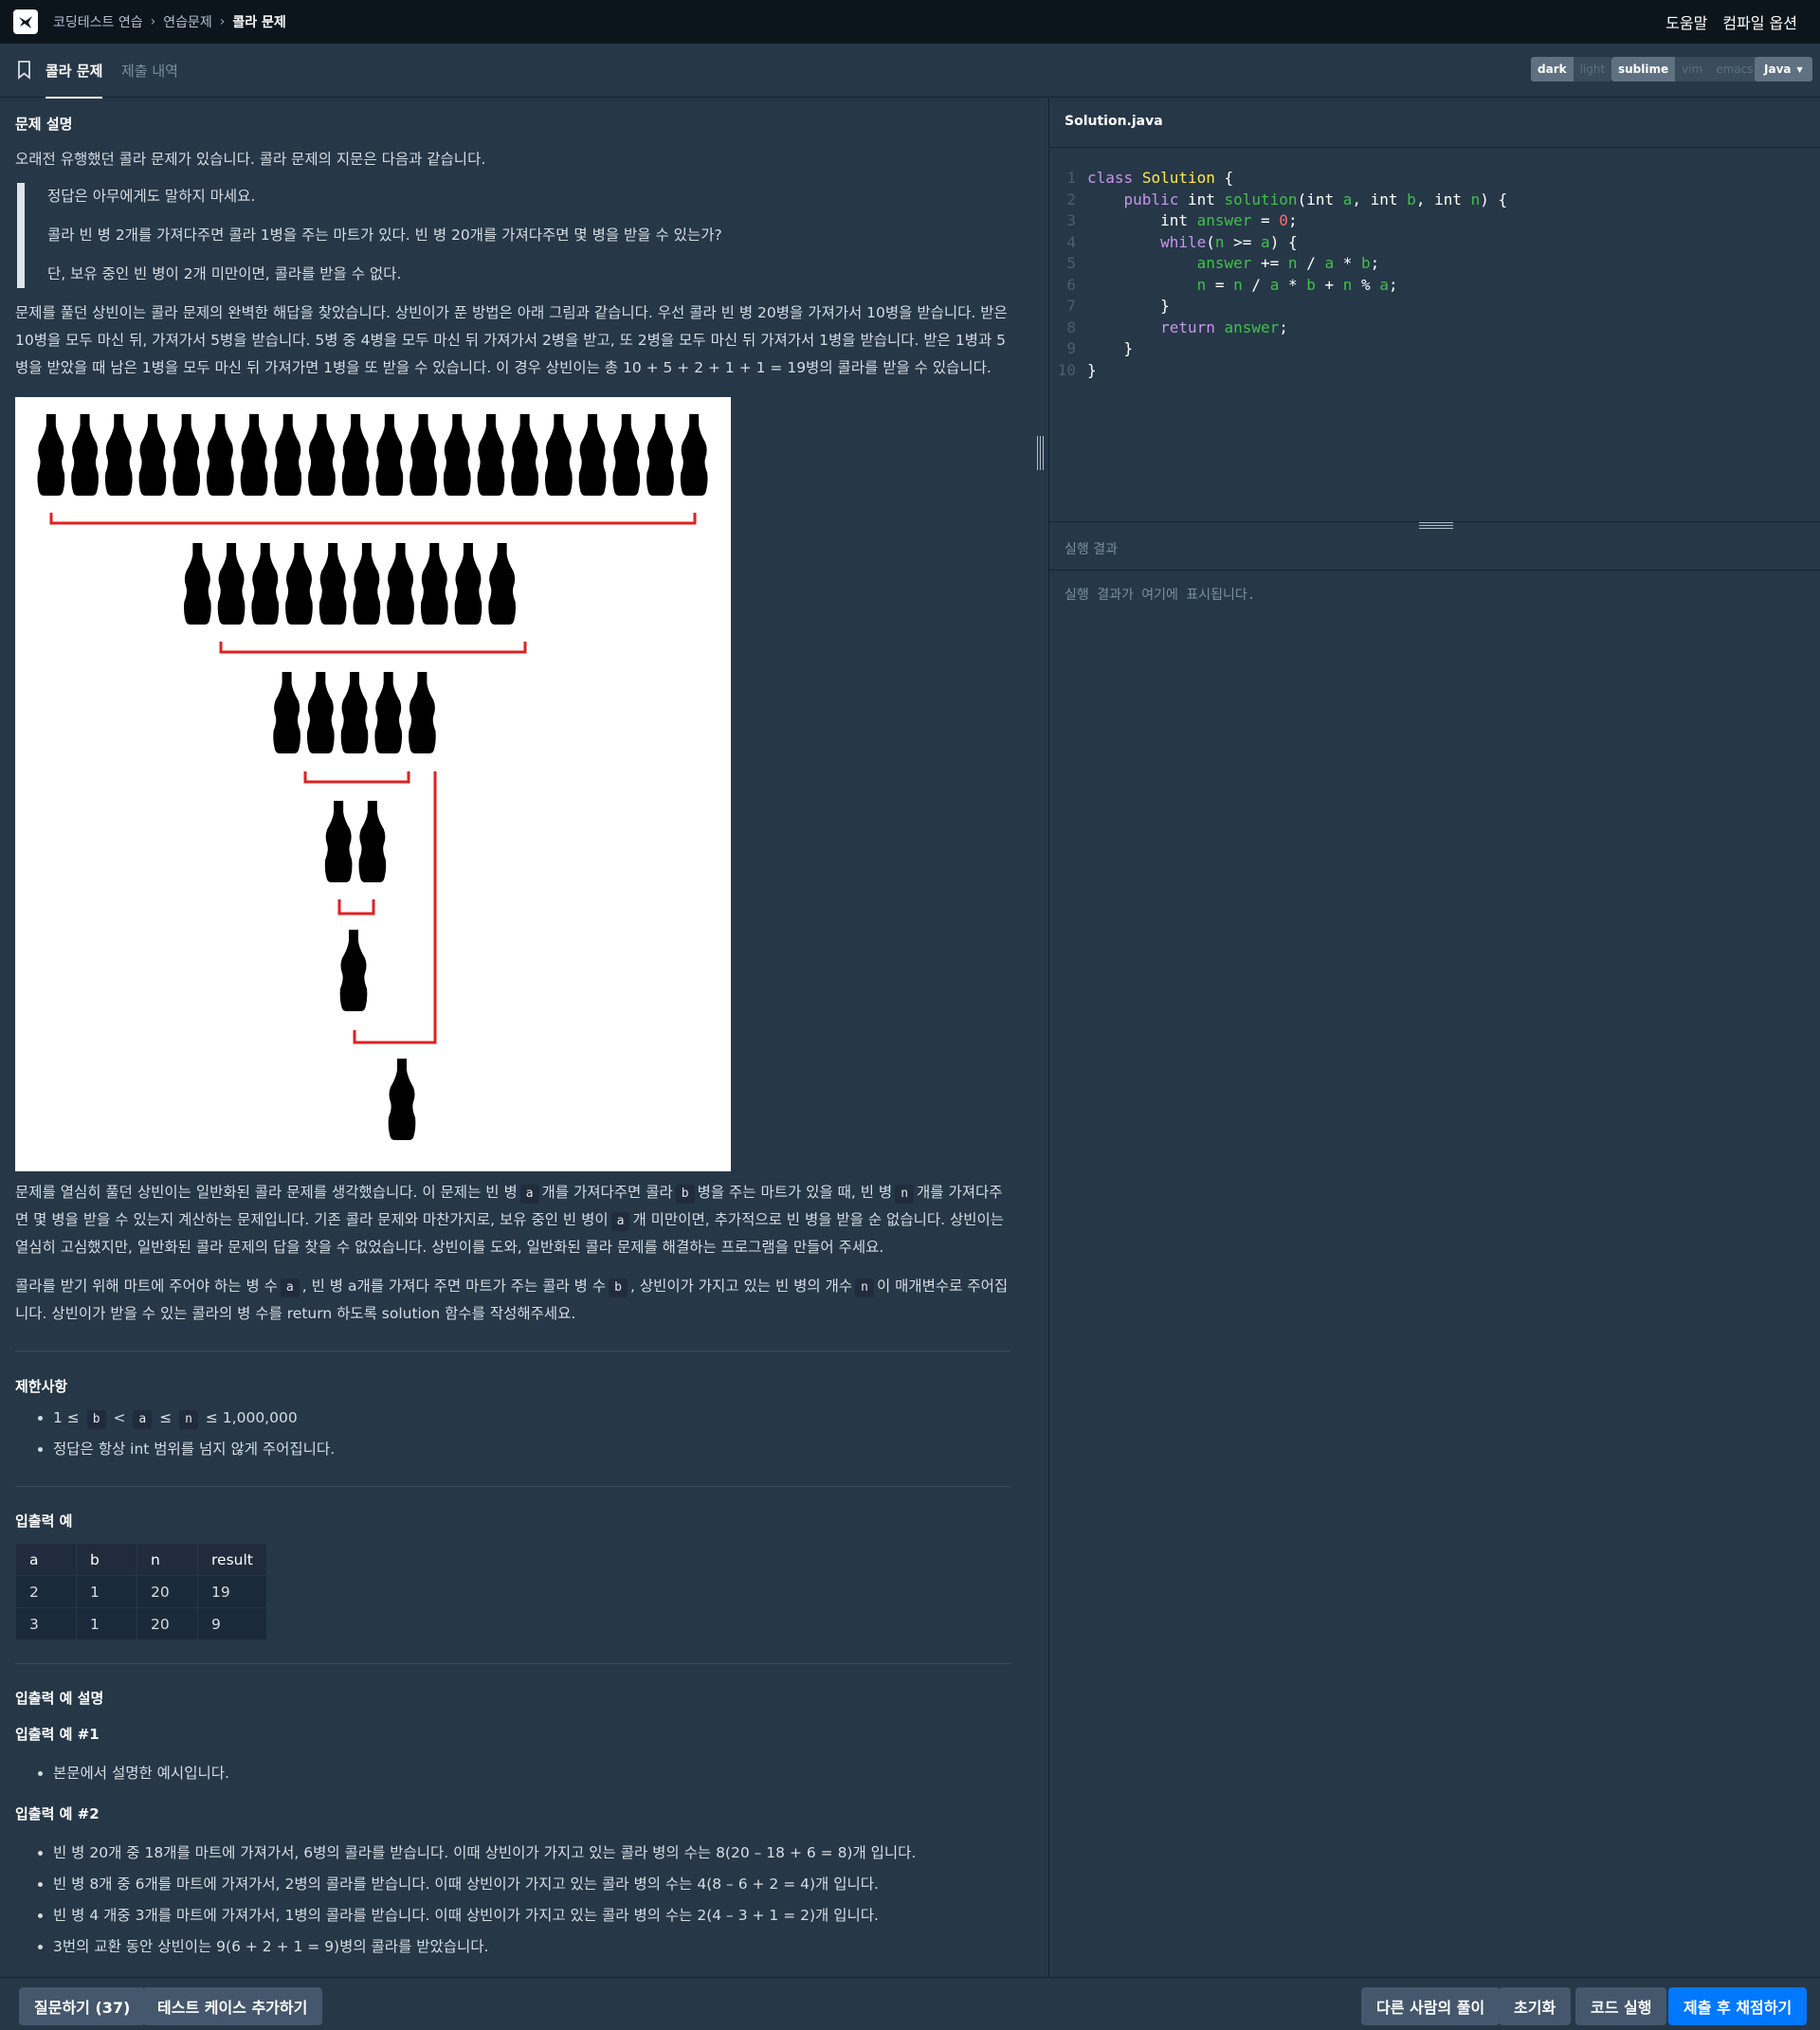 The height and width of the screenshot is (2030, 1820). Describe the element at coordinates (167, 1560) in the screenshot. I see `table-header-cell: n` at that location.